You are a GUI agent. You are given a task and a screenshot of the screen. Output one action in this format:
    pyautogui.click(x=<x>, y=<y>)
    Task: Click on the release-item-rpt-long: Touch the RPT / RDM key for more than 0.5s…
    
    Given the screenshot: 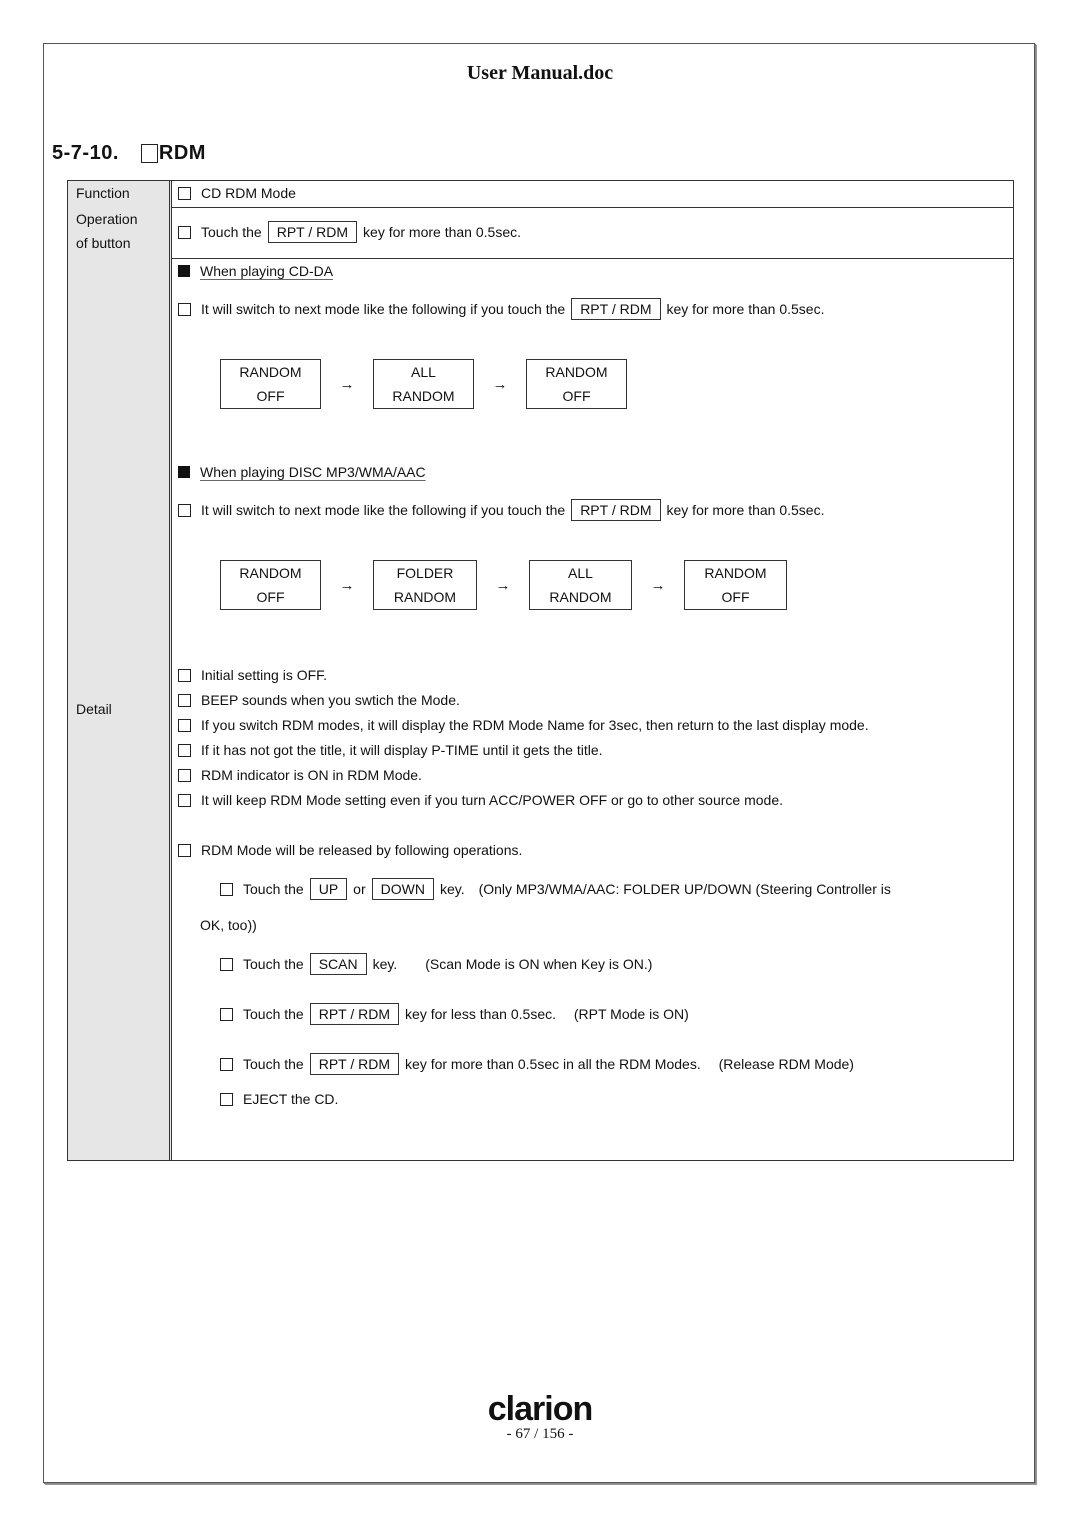 What is the action you would take?
    pyautogui.click(x=537, y=1064)
    